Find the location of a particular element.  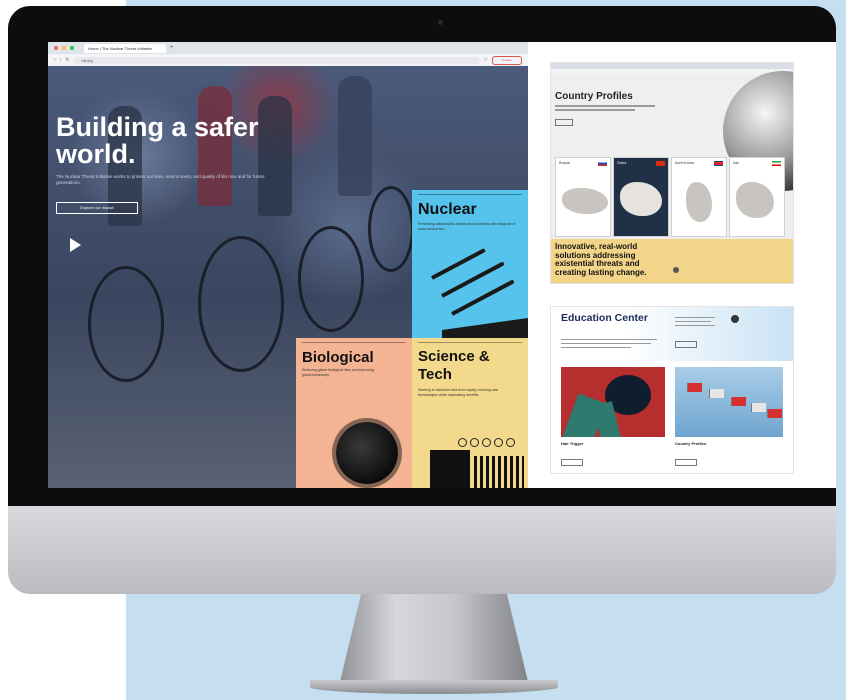

country-card-china: China is located at coordinates (641, 197).